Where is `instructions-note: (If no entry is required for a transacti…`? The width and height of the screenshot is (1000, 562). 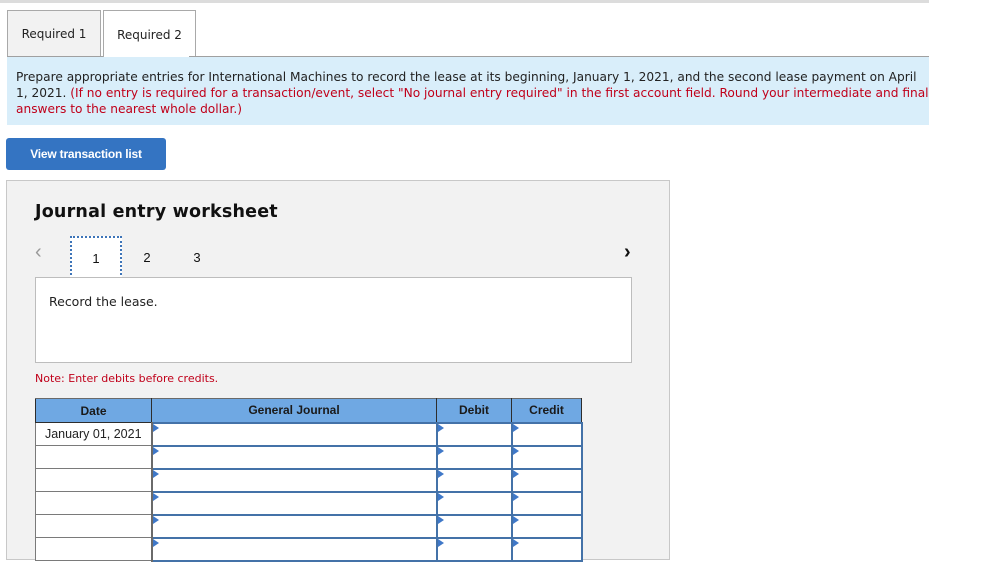 instructions-note: (If no entry is required for a transacti… is located at coordinates (472, 101).